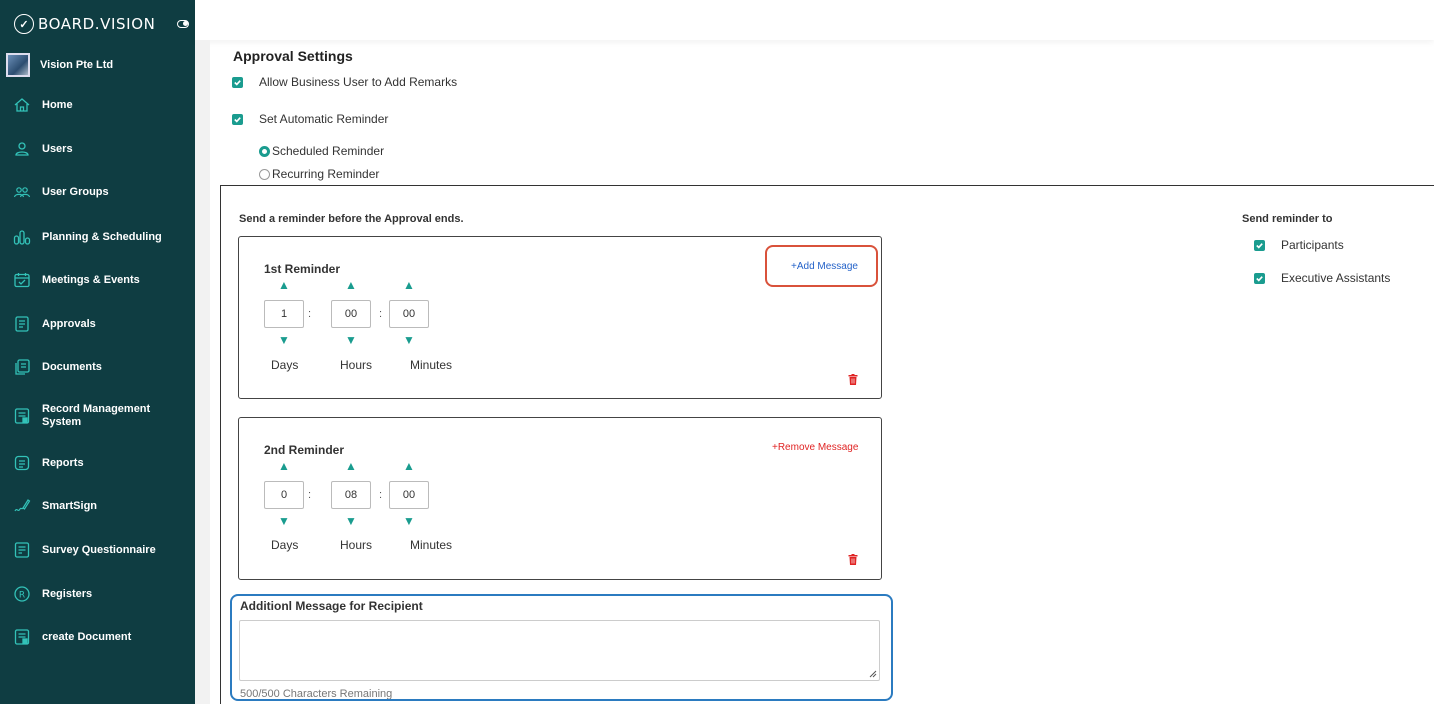 Image resolution: width=1434 pixels, height=704 pixels. What do you see at coordinates (302, 269) in the screenshot?
I see `reminder-title: 1st Reminder` at bounding box center [302, 269].